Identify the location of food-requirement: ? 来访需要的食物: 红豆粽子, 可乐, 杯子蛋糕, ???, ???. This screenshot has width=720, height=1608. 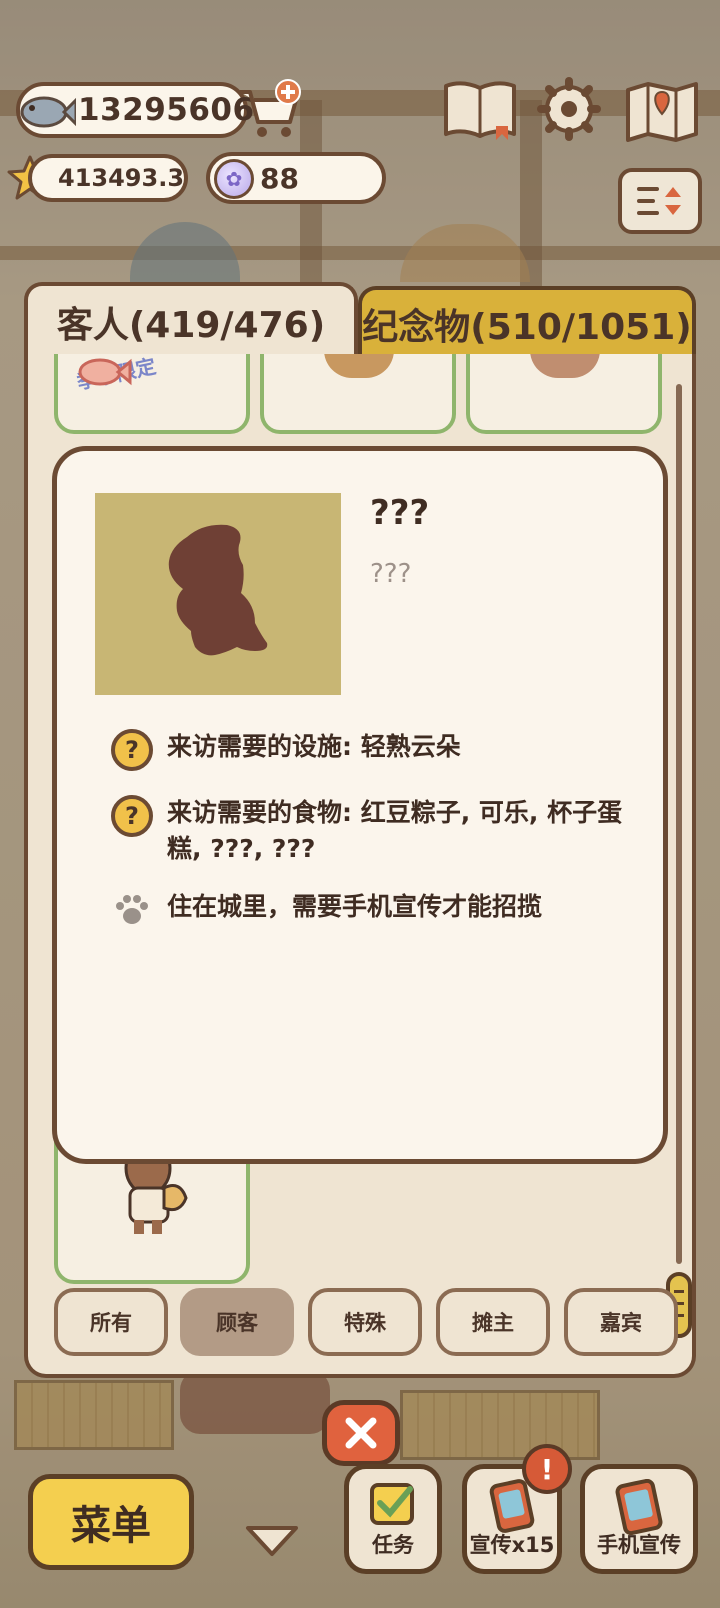
(374, 831).